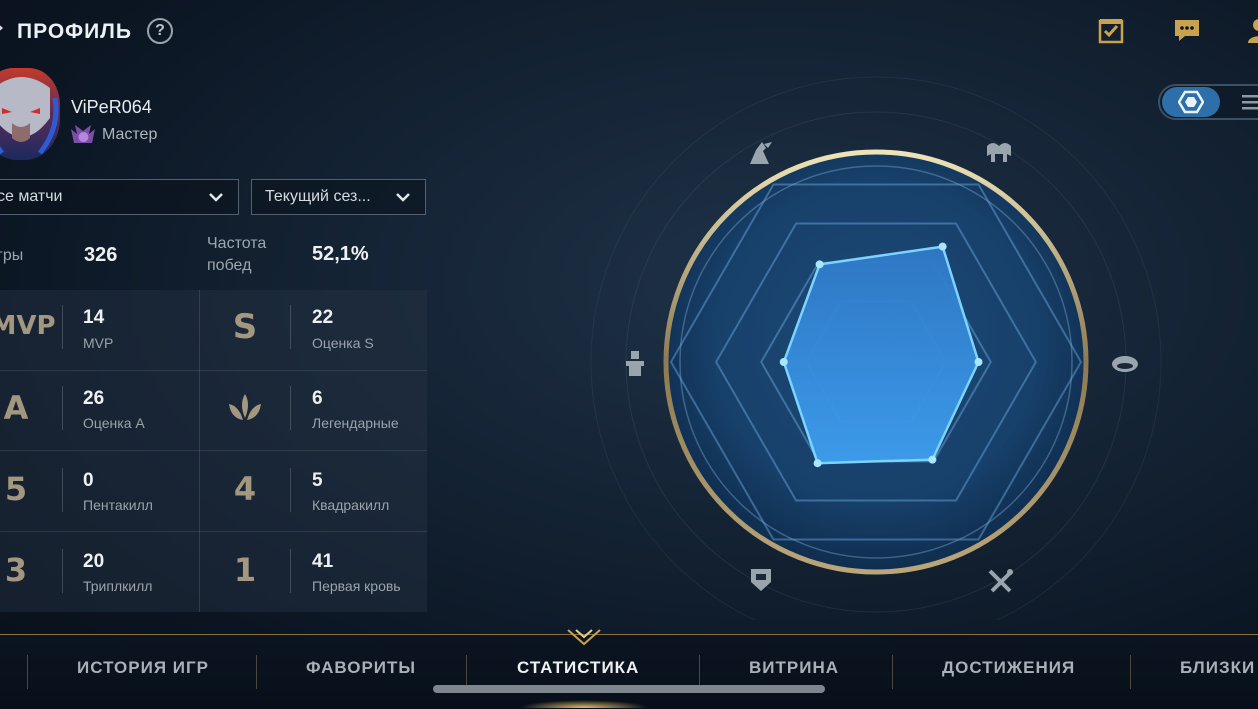 The image size is (1258, 709). I want to click on pentakill-label: Пентакилл, so click(118, 505).